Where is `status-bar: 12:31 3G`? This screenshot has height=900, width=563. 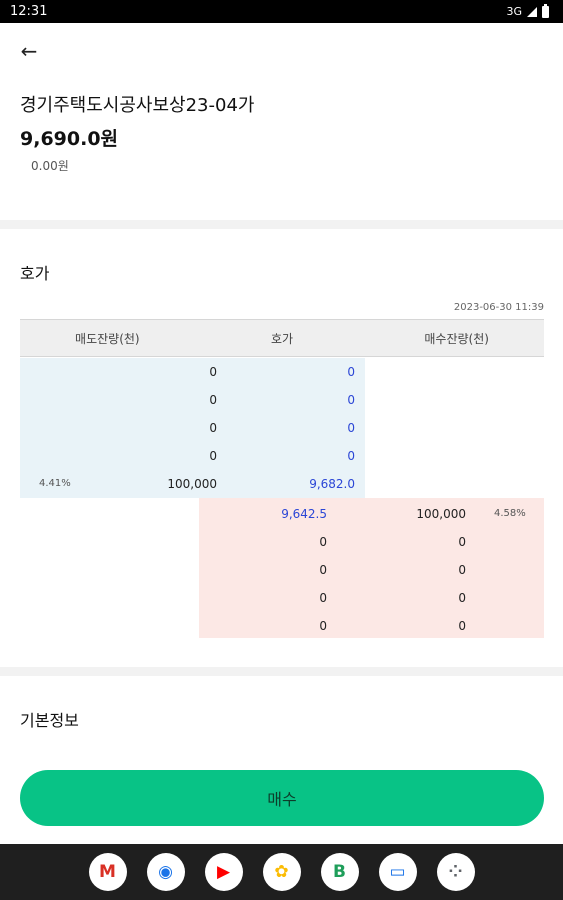 status-bar: 12:31 3G is located at coordinates (281, 11).